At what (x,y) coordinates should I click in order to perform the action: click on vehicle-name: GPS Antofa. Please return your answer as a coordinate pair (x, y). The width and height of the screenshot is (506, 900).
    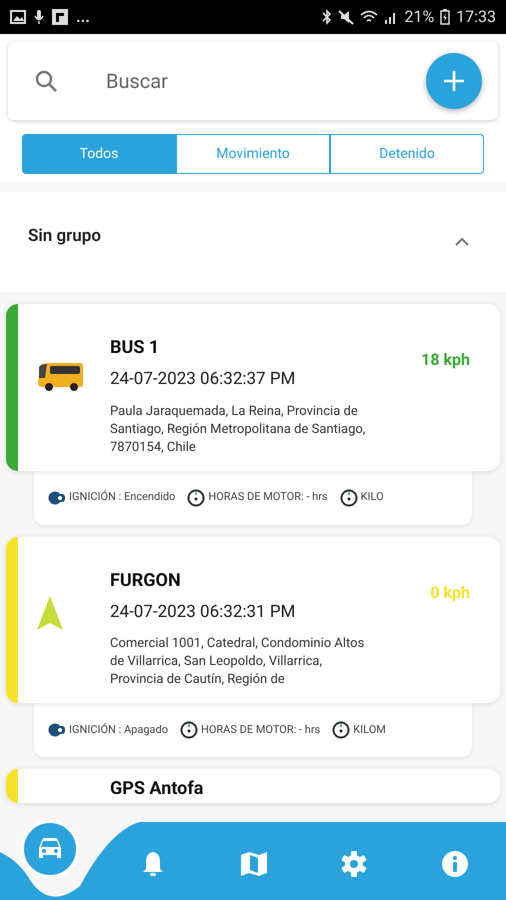
    Looking at the image, I should click on (157, 789).